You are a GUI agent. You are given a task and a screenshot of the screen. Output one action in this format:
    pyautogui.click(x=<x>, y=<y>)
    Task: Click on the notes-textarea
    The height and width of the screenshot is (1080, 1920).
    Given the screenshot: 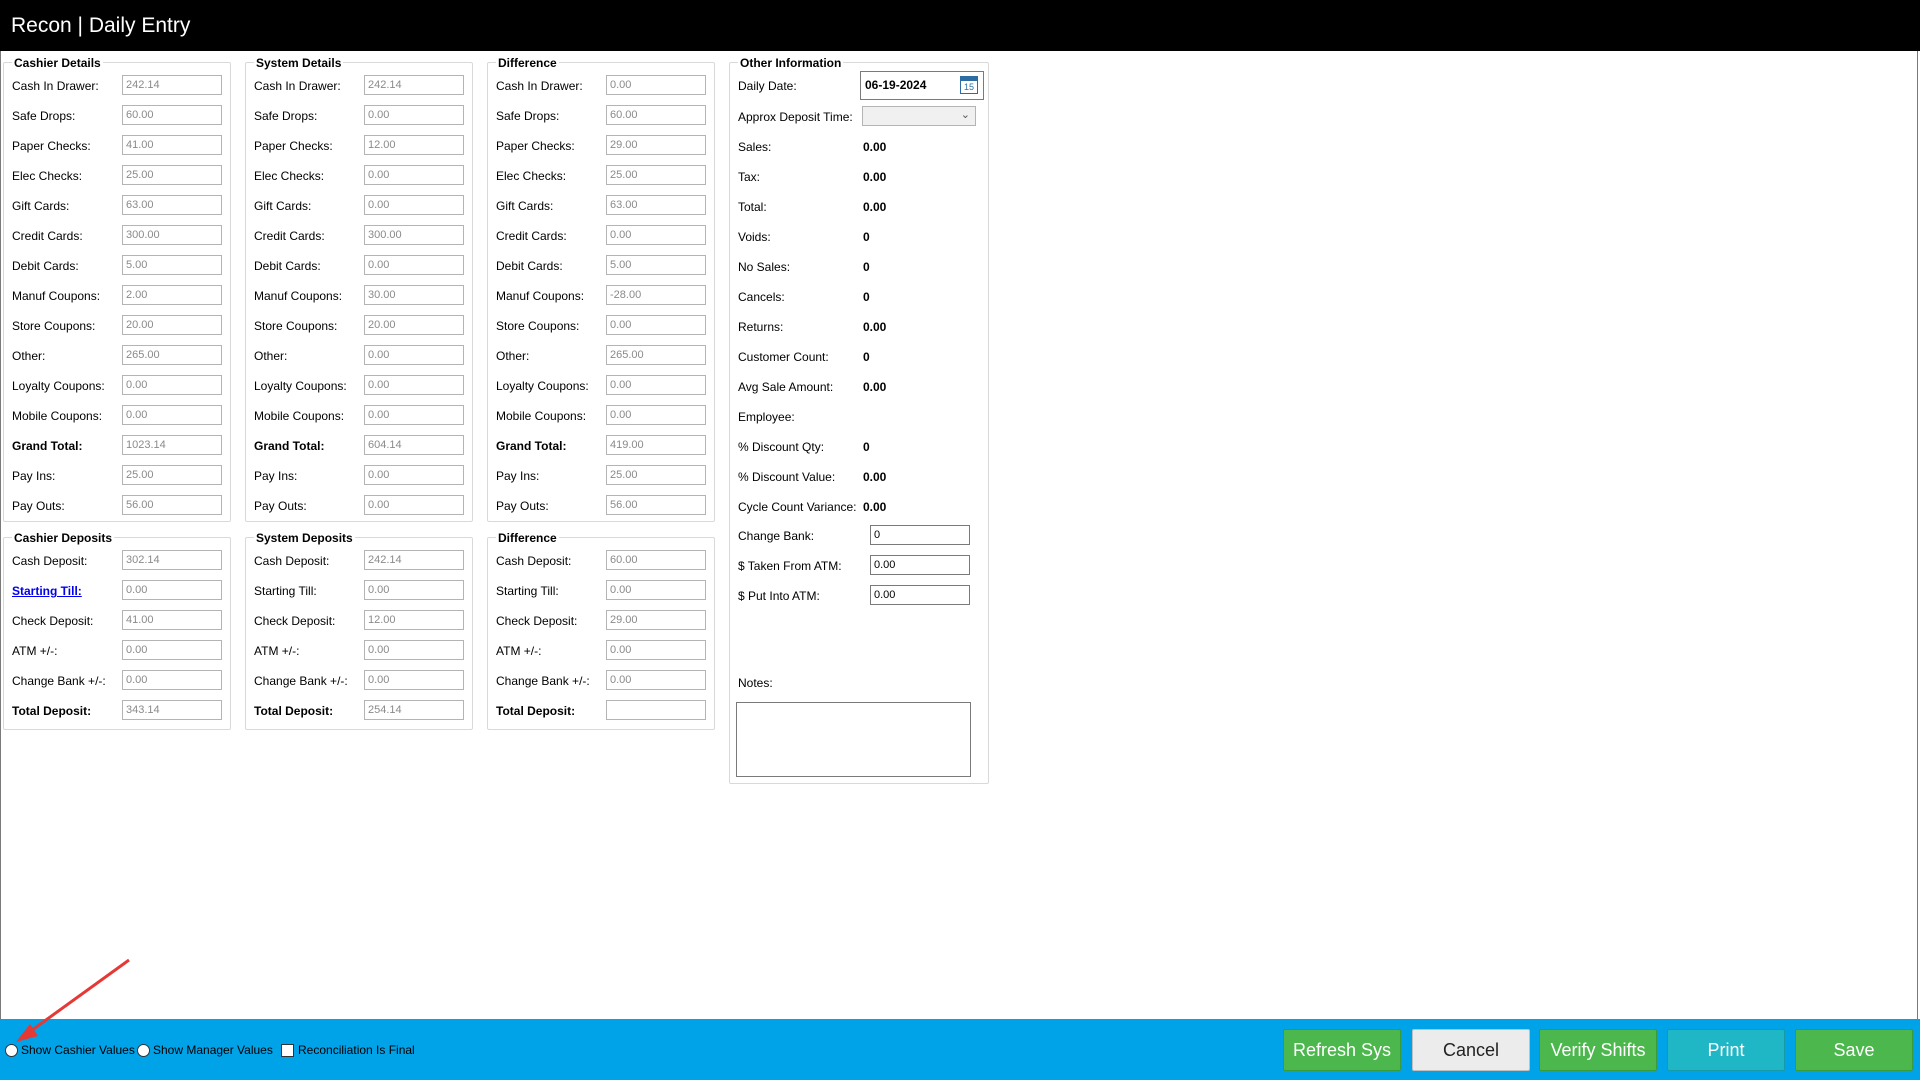 What is the action you would take?
    pyautogui.click(x=853, y=739)
    